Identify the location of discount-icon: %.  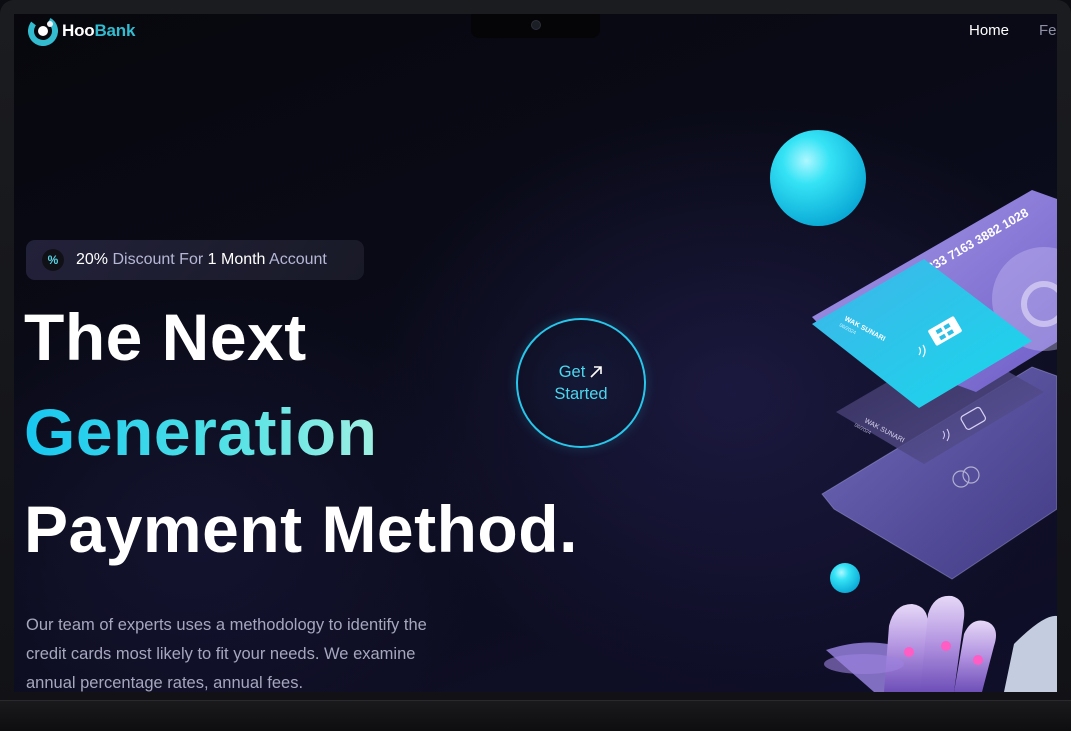
(53, 260).